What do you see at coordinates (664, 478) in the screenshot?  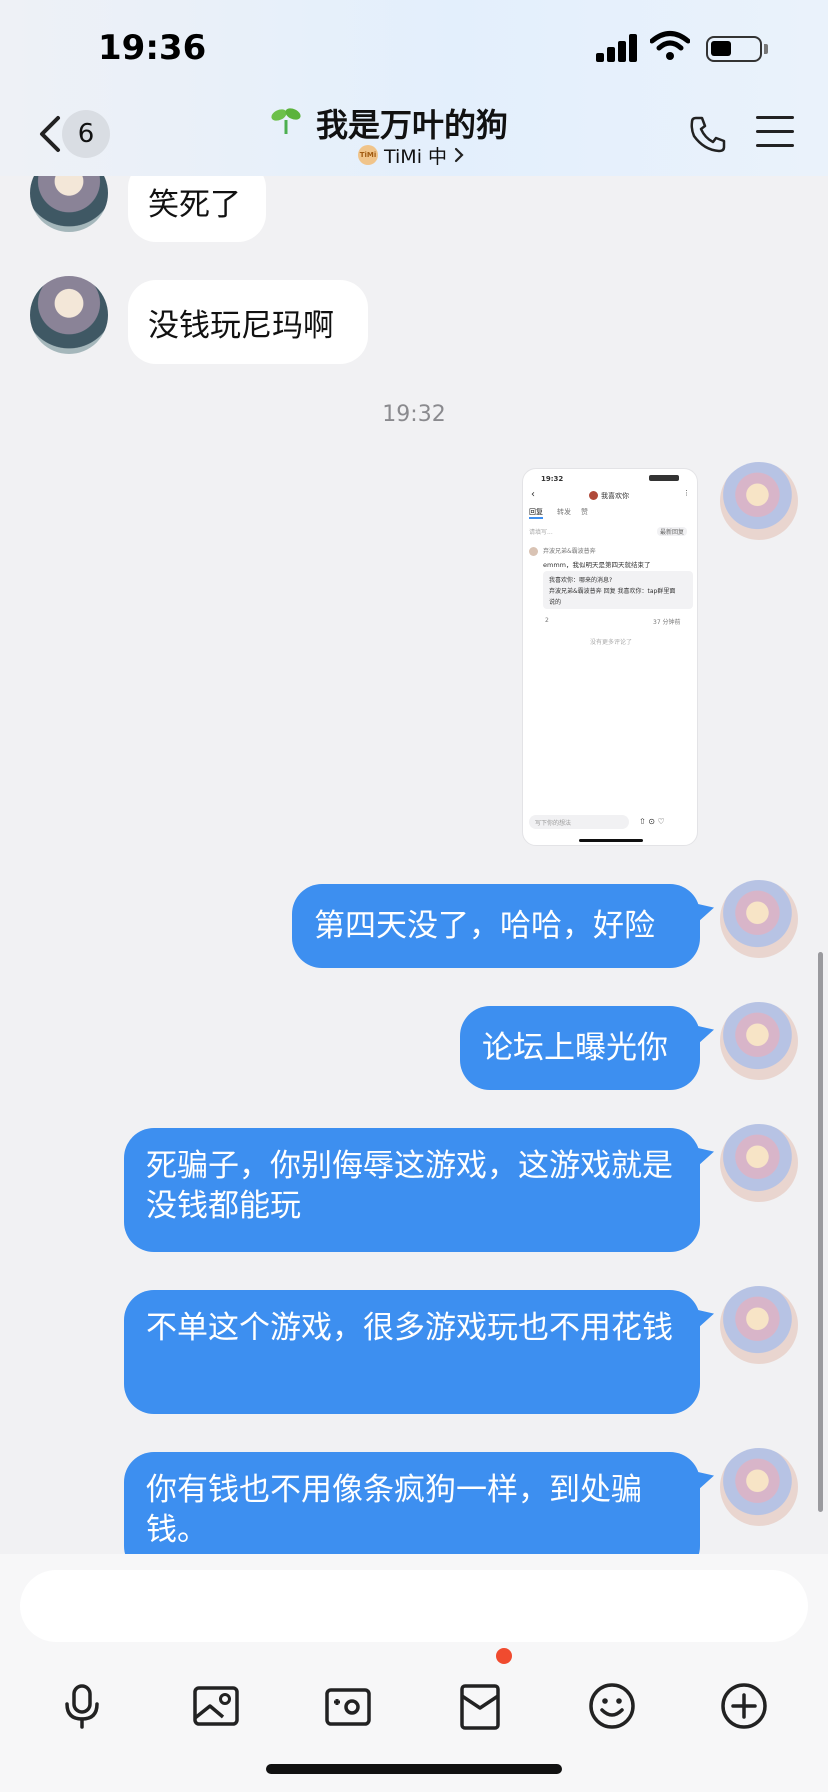 I see `thumb-status-icons` at bounding box center [664, 478].